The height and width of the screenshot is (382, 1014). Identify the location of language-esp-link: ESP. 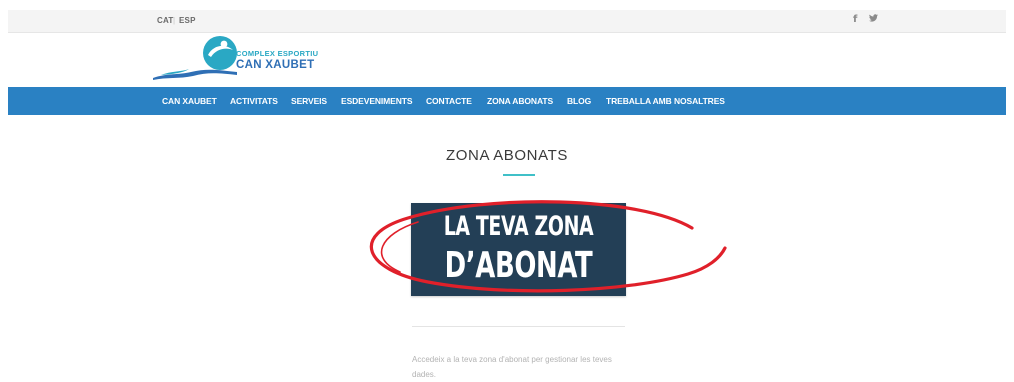
(187, 20).